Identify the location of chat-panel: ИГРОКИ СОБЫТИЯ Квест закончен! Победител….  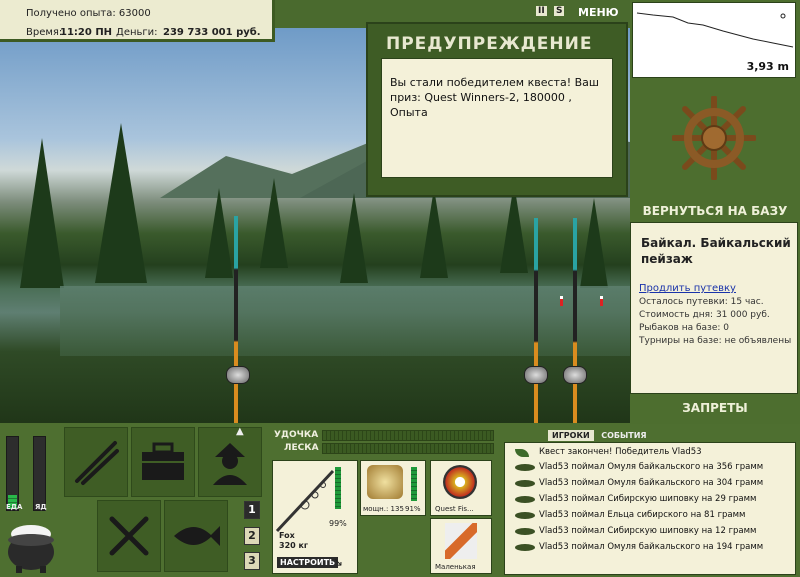
(650, 500).